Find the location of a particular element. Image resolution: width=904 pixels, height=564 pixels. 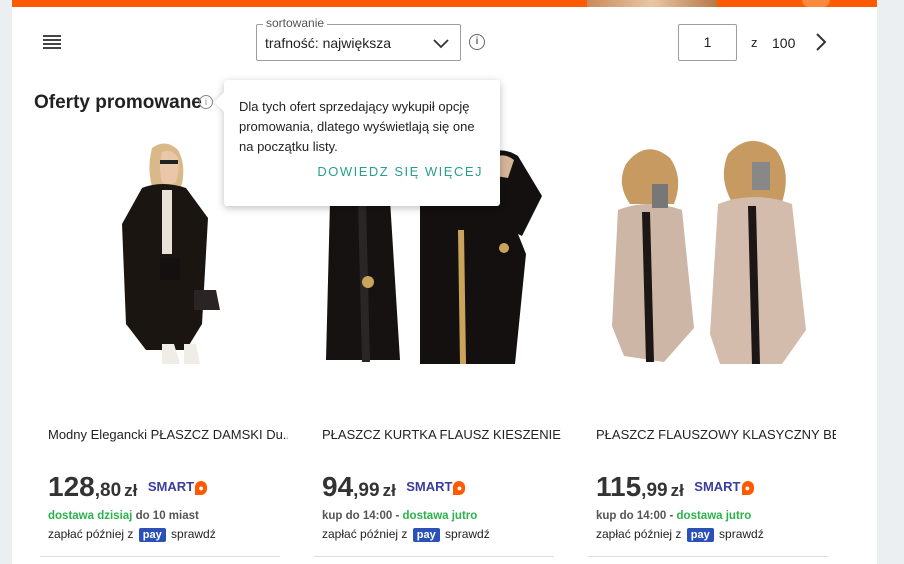

product-image is located at coordinates (709, 247).